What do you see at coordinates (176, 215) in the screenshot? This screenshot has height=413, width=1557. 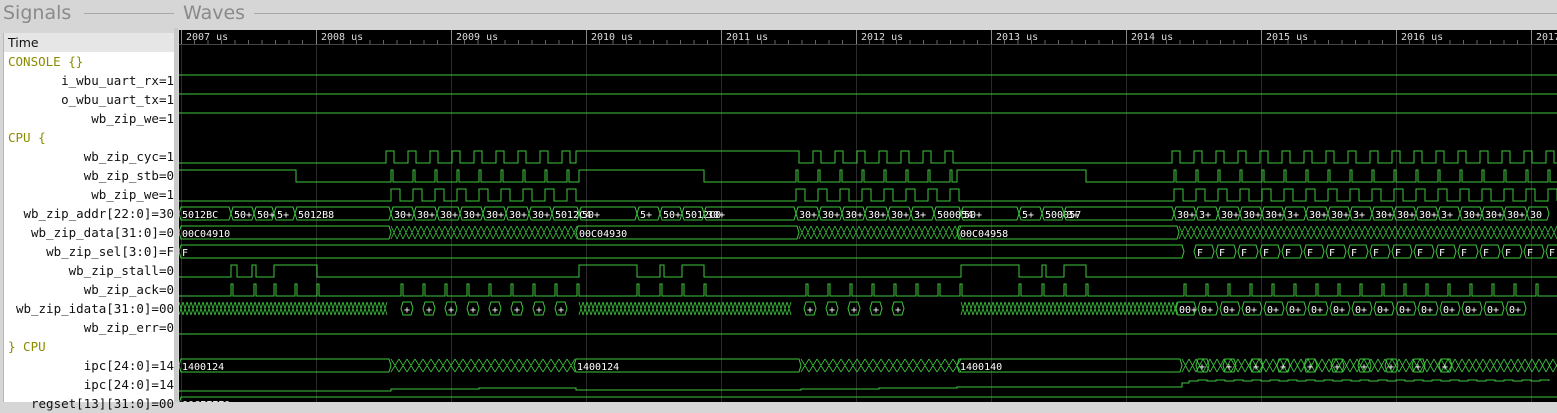 I see `pane-splitter` at bounding box center [176, 215].